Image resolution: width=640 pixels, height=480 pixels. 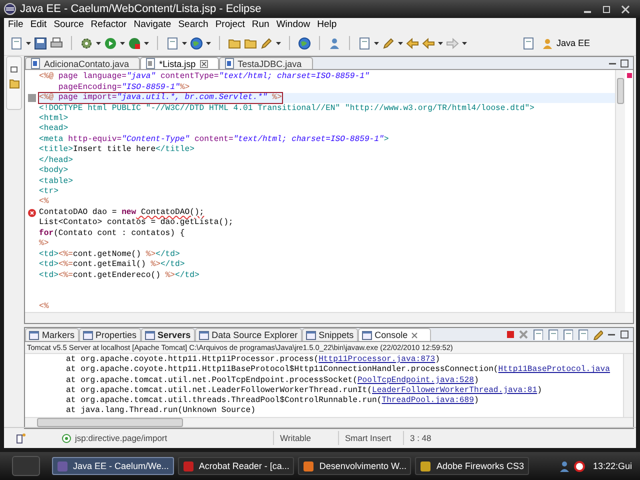 What do you see at coordinates (56, 181) in the screenshot?
I see `code-line: <table>` at bounding box center [56, 181].